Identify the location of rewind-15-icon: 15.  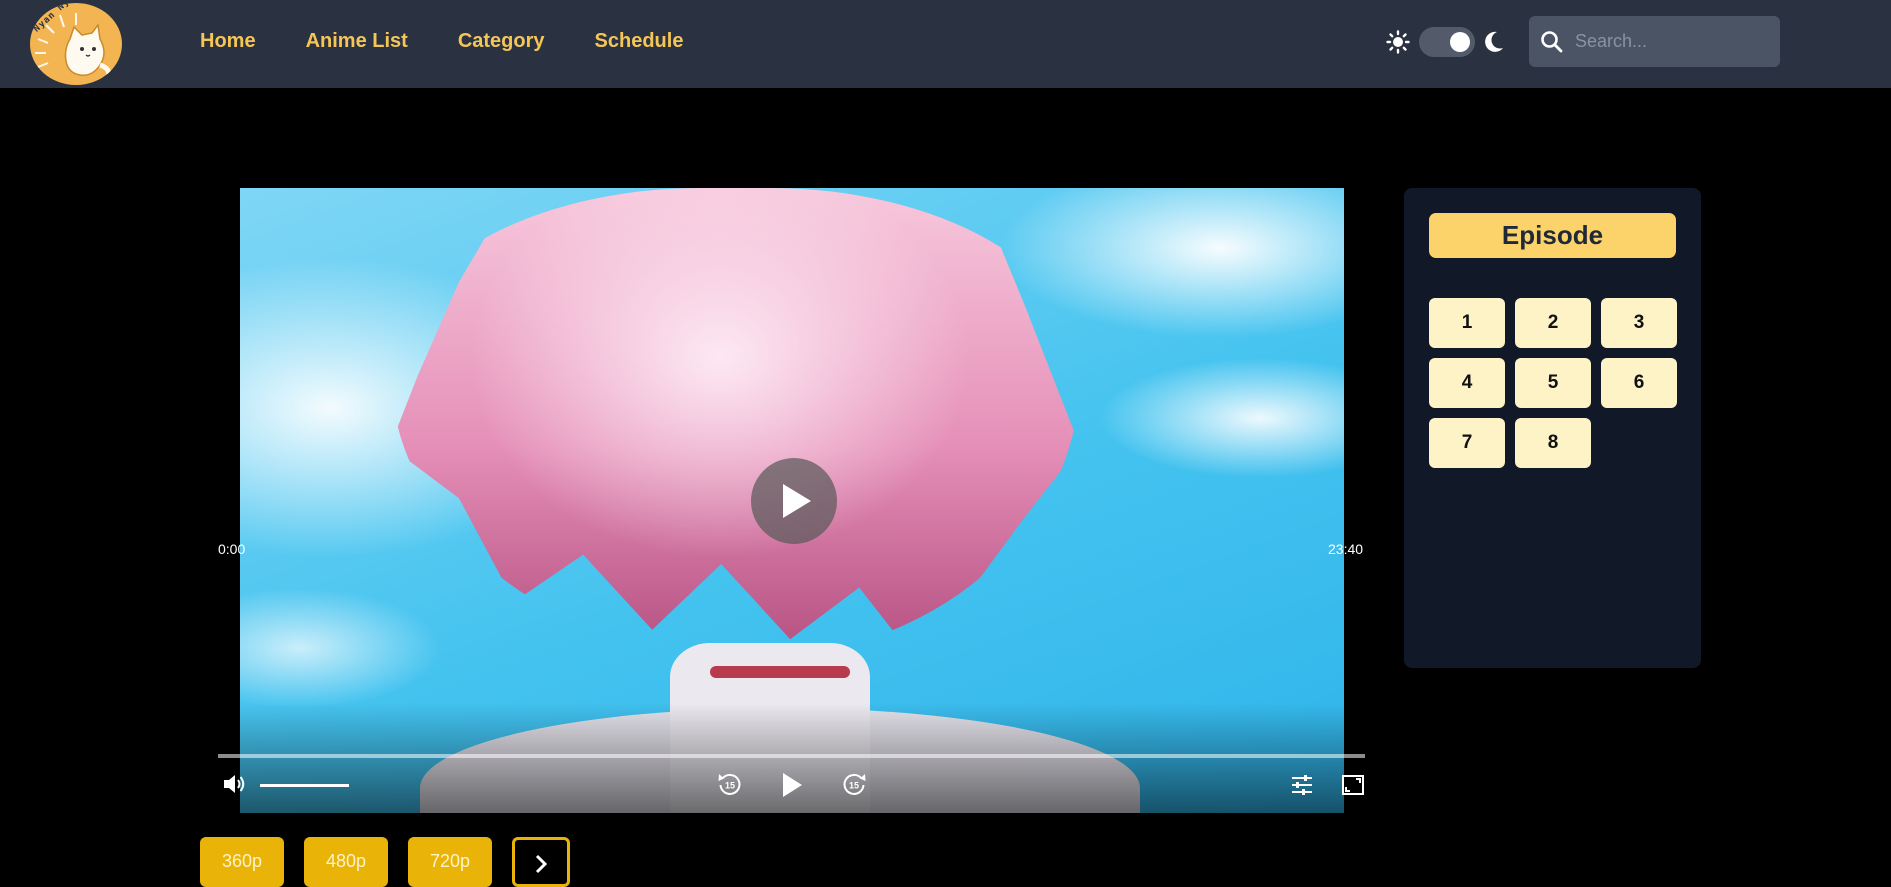
(730, 784).